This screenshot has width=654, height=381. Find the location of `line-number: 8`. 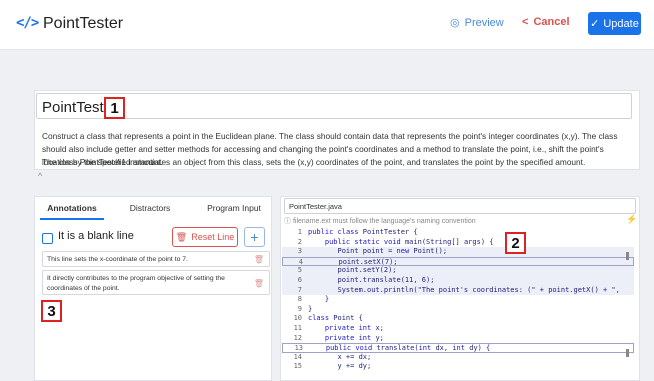

line-number: 8 is located at coordinates (299, 299).